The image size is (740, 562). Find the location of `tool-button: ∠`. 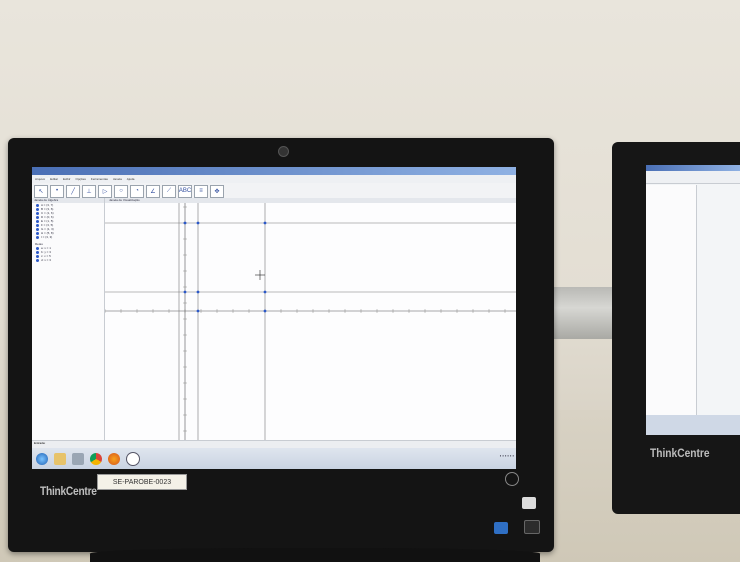

tool-button: ∠ is located at coordinates (153, 191).